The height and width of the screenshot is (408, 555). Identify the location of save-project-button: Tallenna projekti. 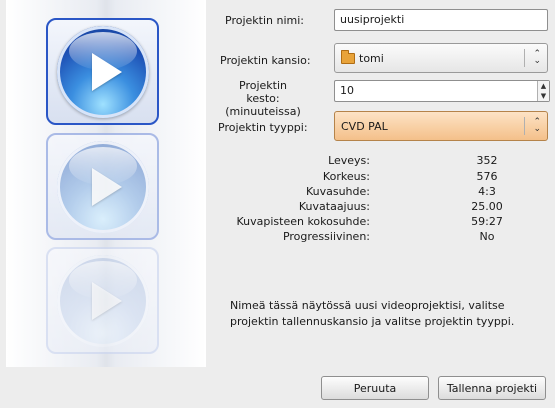
(492, 388).